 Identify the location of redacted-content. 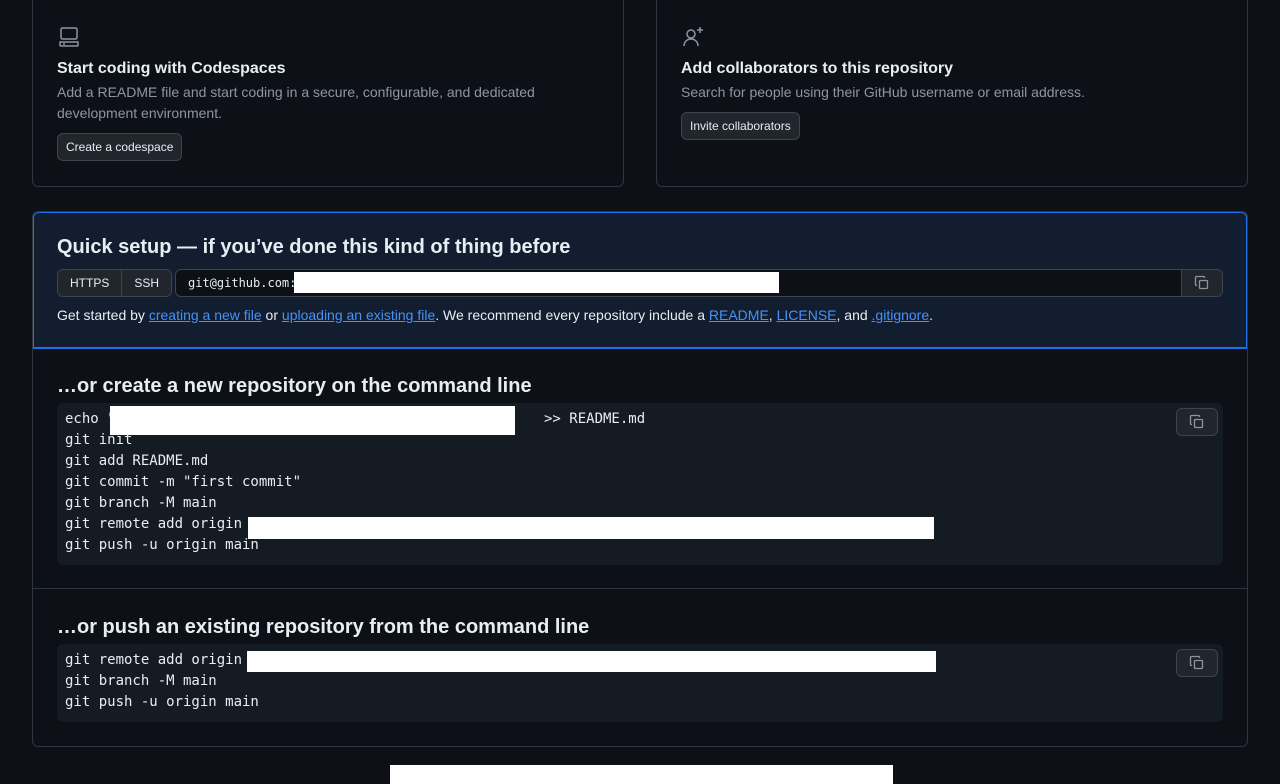
(641, 774).